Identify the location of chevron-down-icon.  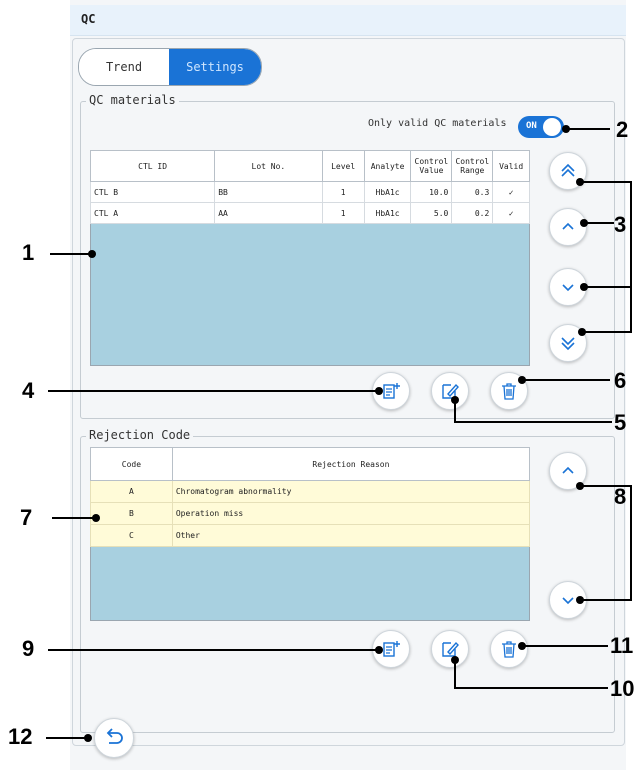
(568, 601).